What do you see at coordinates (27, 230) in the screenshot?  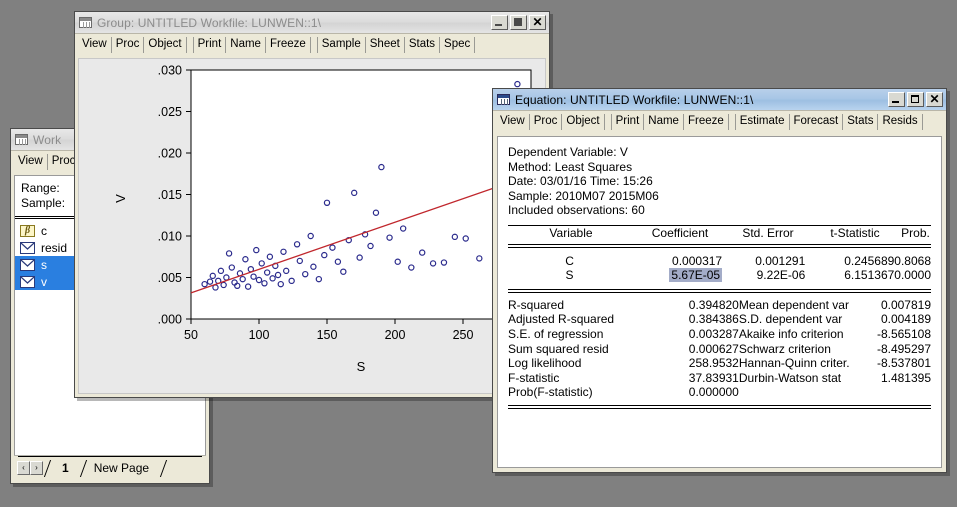 I see `coefficient-beta-icon: β` at bounding box center [27, 230].